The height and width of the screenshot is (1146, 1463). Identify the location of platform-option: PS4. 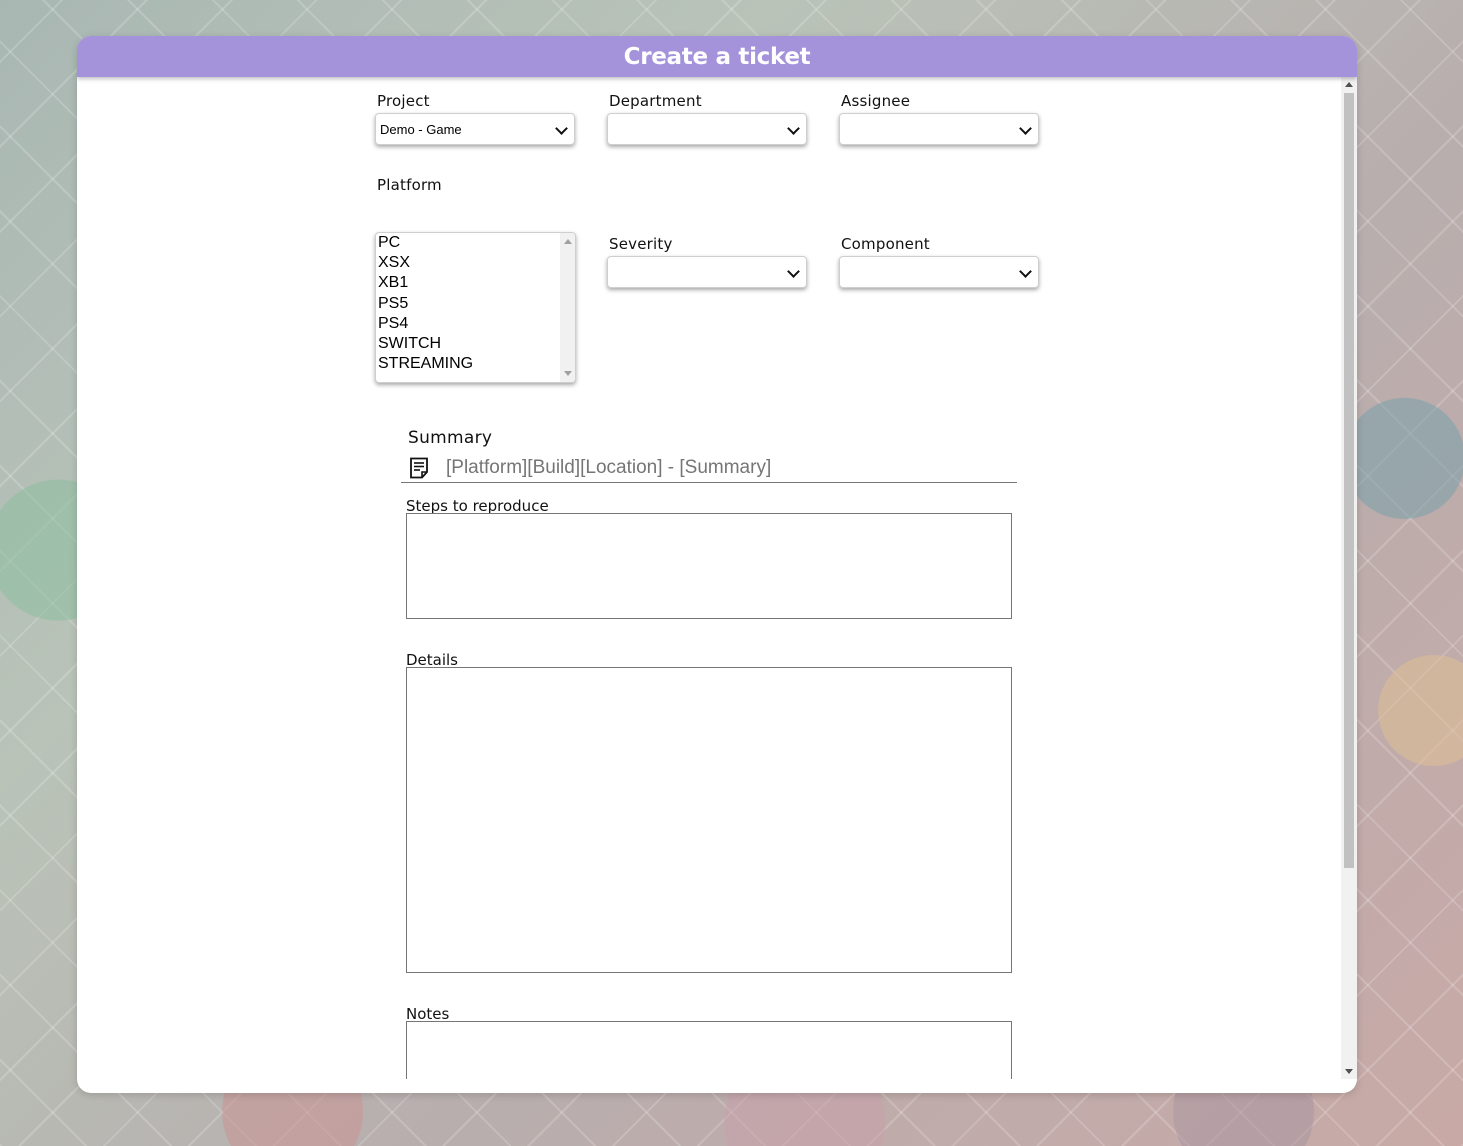
(475, 324).